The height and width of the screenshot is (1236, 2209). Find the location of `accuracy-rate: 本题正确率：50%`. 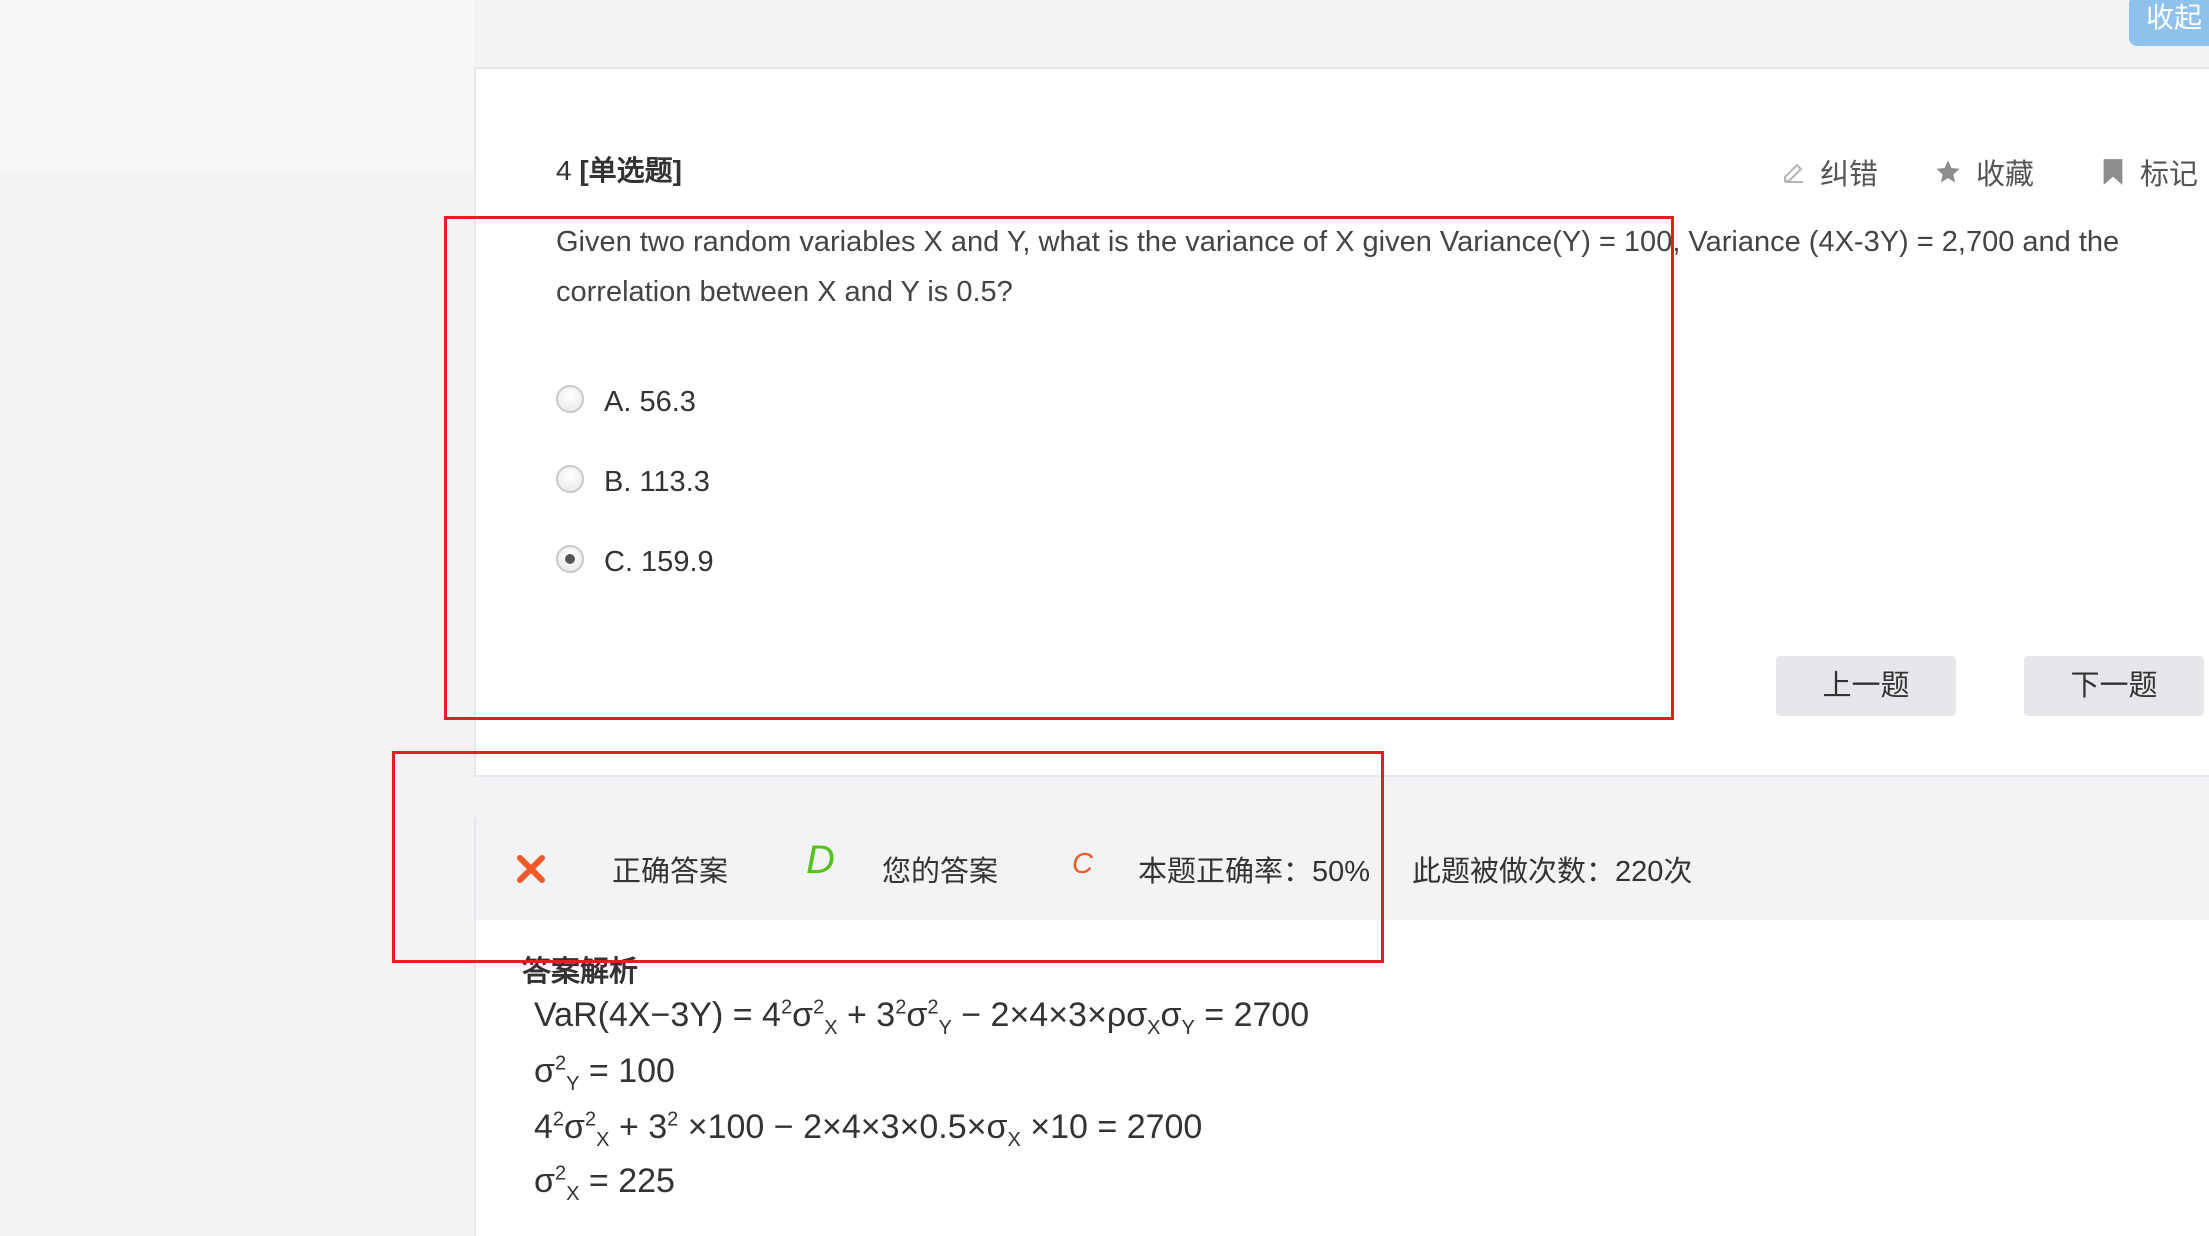

accuracy-rate: 本题正确率：50% is located at coordinates (1254, 872).